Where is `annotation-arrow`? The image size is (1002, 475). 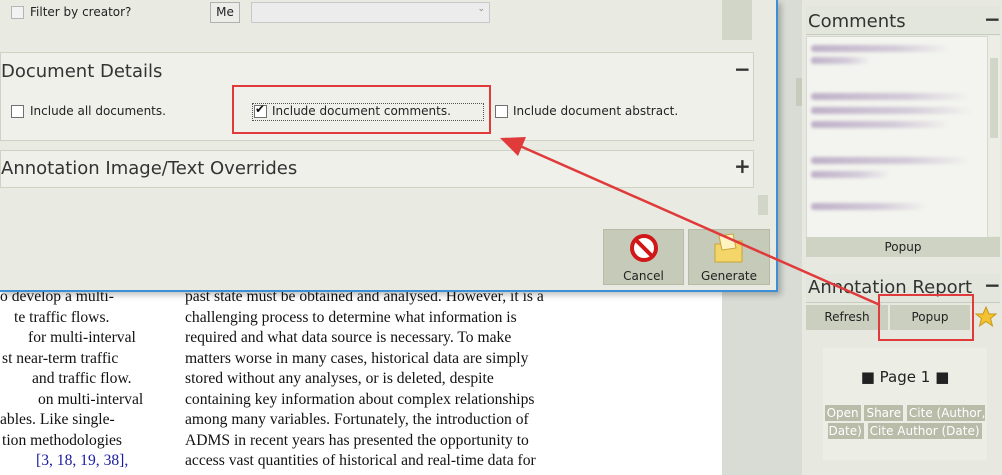
annotation-arrow is located at coordinates (690, 222).